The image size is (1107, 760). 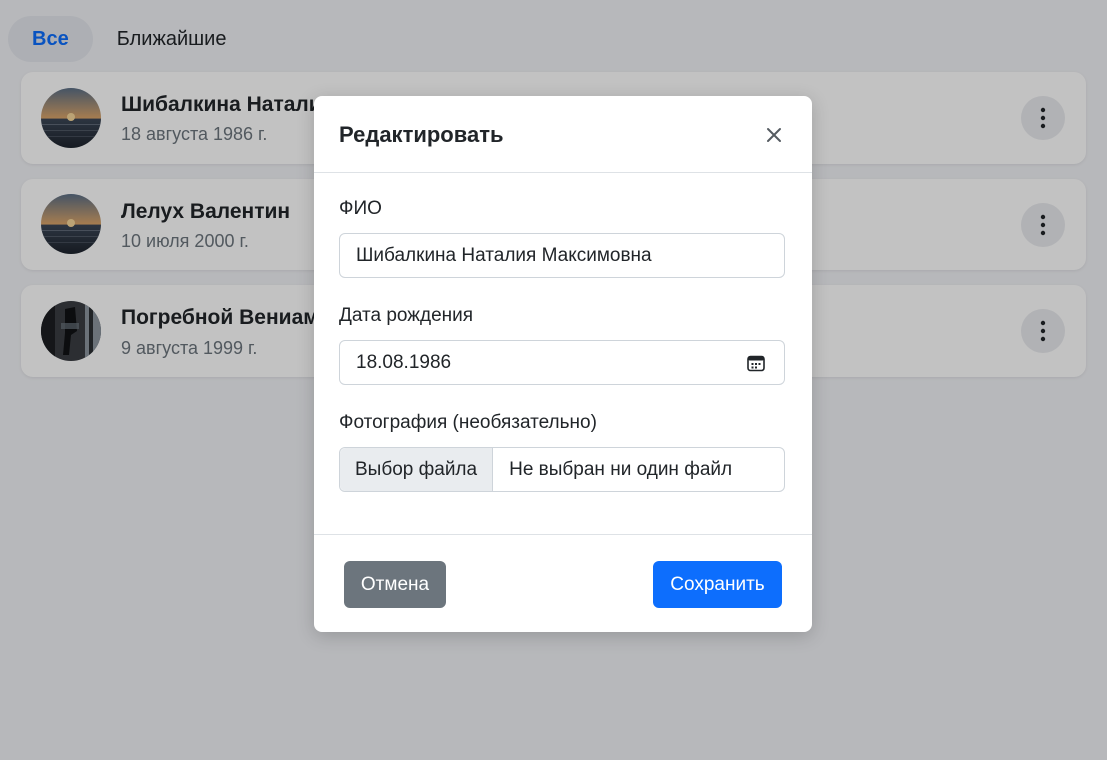 I want to click on fio-input-value: Шибалкина Наталия Максимовна, so click(x=504, y=255).